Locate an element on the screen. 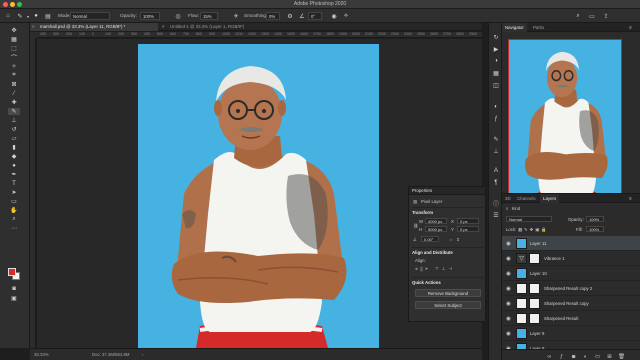 The height and width of the screenshot is (360, 640). artboard-tool-icon: ▦ is located at coordinates (14, 39).